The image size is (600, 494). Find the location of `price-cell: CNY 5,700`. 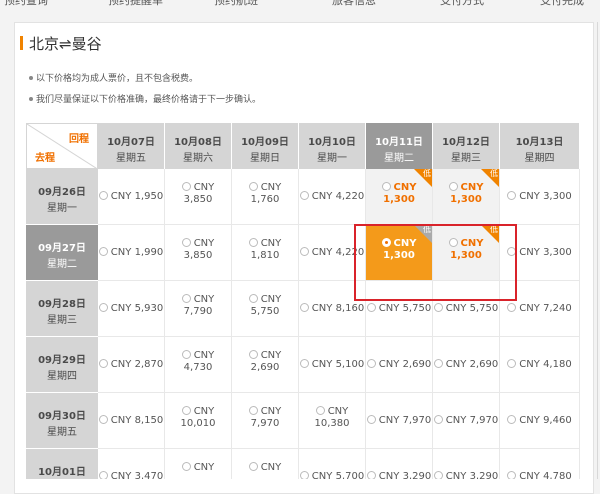

price-cell: CNY 5,700 is located at coordinates (332, 464).